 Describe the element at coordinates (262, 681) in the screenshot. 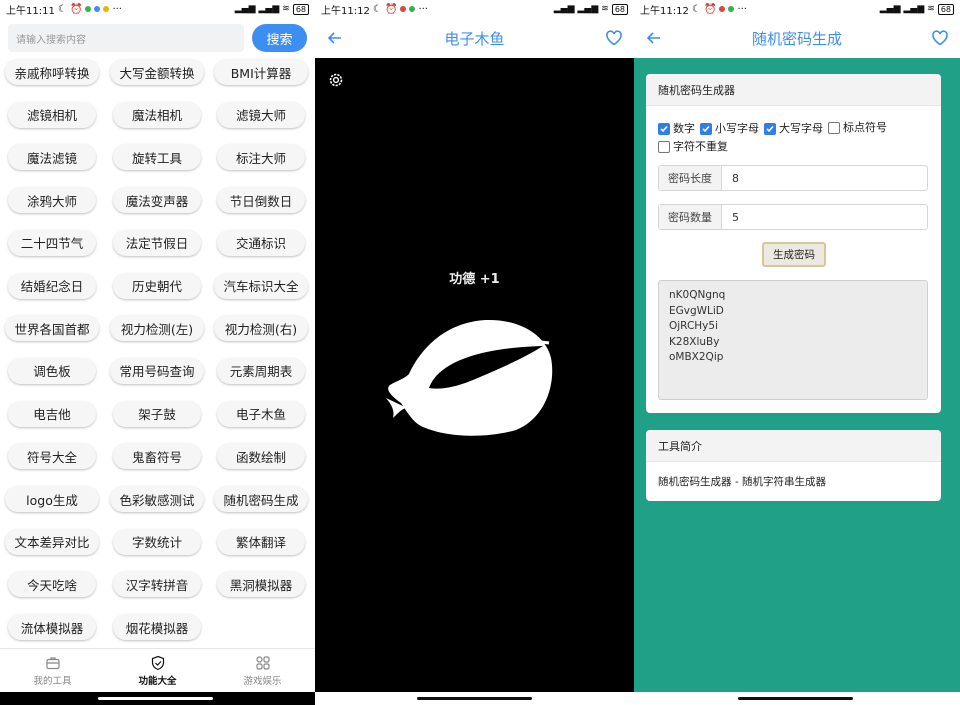

I see `tab-label: 游戏娱乐` at that location.